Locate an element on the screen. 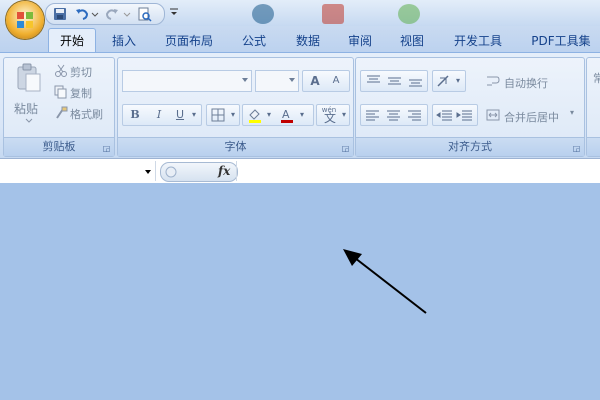 The image size is (600, 400). tab-home: 开始 is located at coordinates (72, 40).